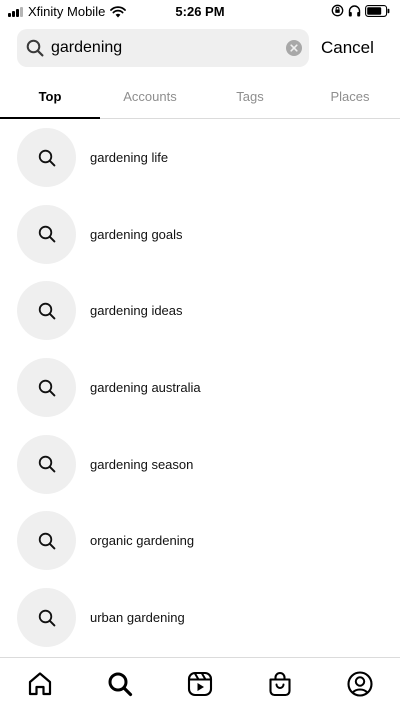 This screenshot has height=711, width=400. Describe the element at coordinates (145, 388) in the screenshot. I see `result-label: gardening australia` at that location.